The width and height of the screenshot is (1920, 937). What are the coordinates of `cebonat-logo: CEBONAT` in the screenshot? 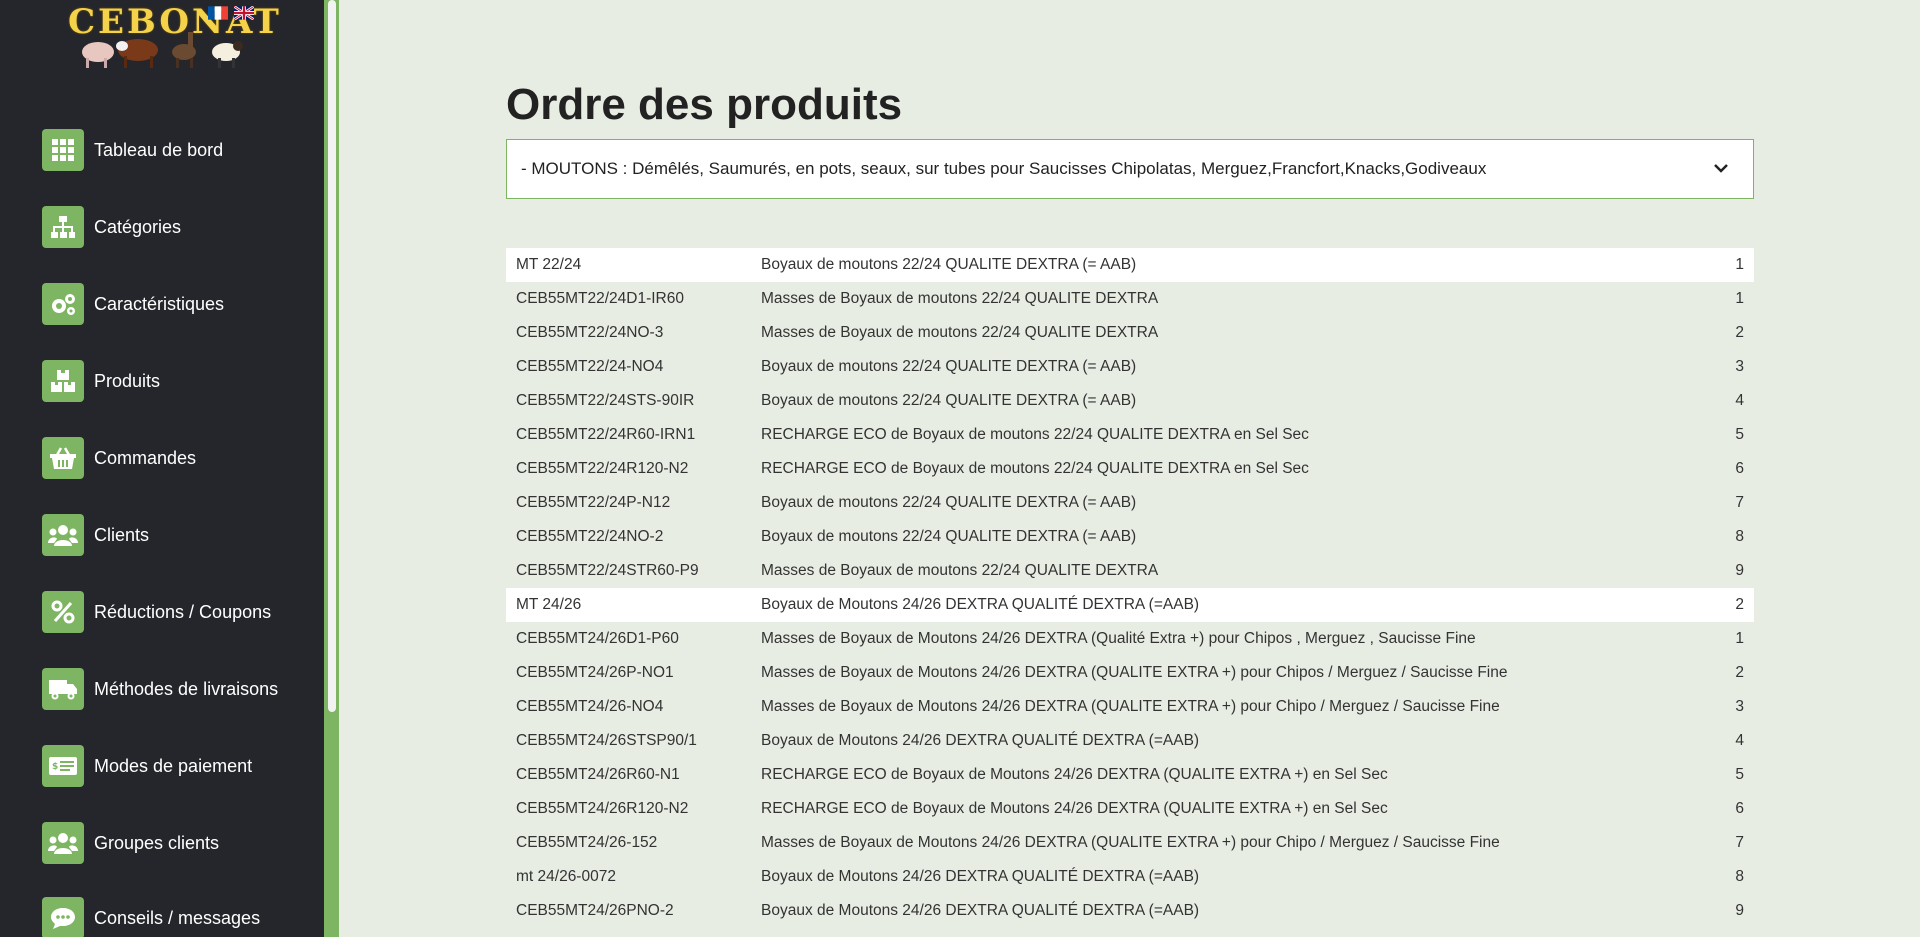 It's located at (171, 36).